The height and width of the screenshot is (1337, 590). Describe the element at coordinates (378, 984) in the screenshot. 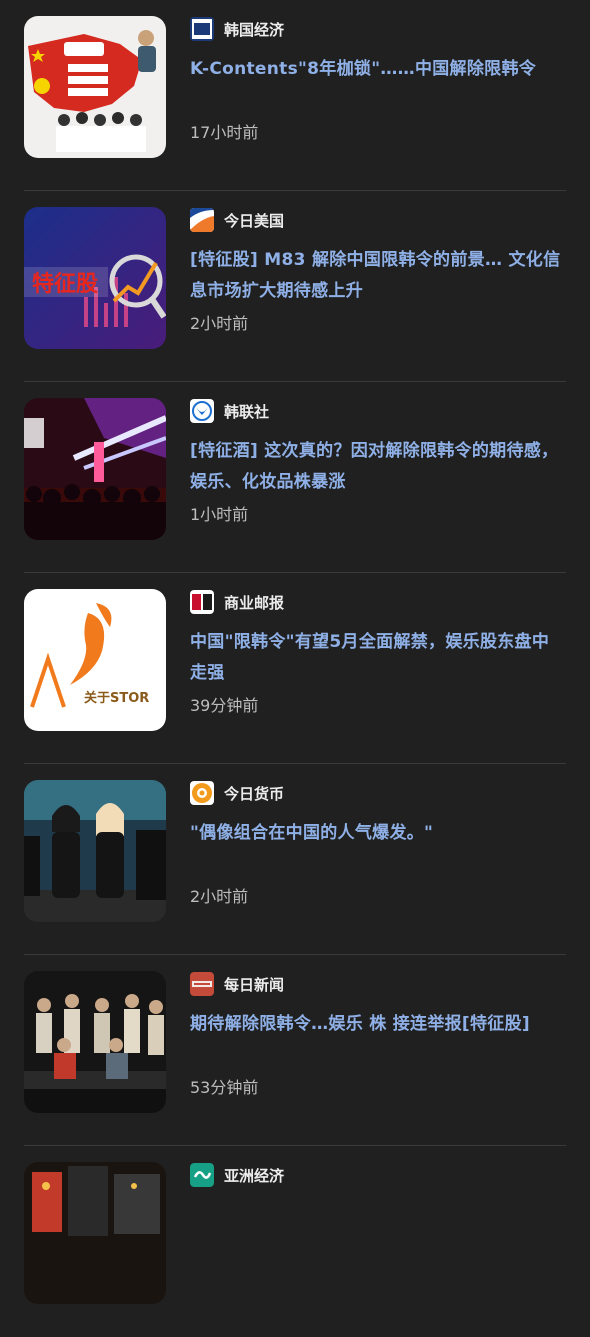

I see `source-row: 每日新闻` at that location.